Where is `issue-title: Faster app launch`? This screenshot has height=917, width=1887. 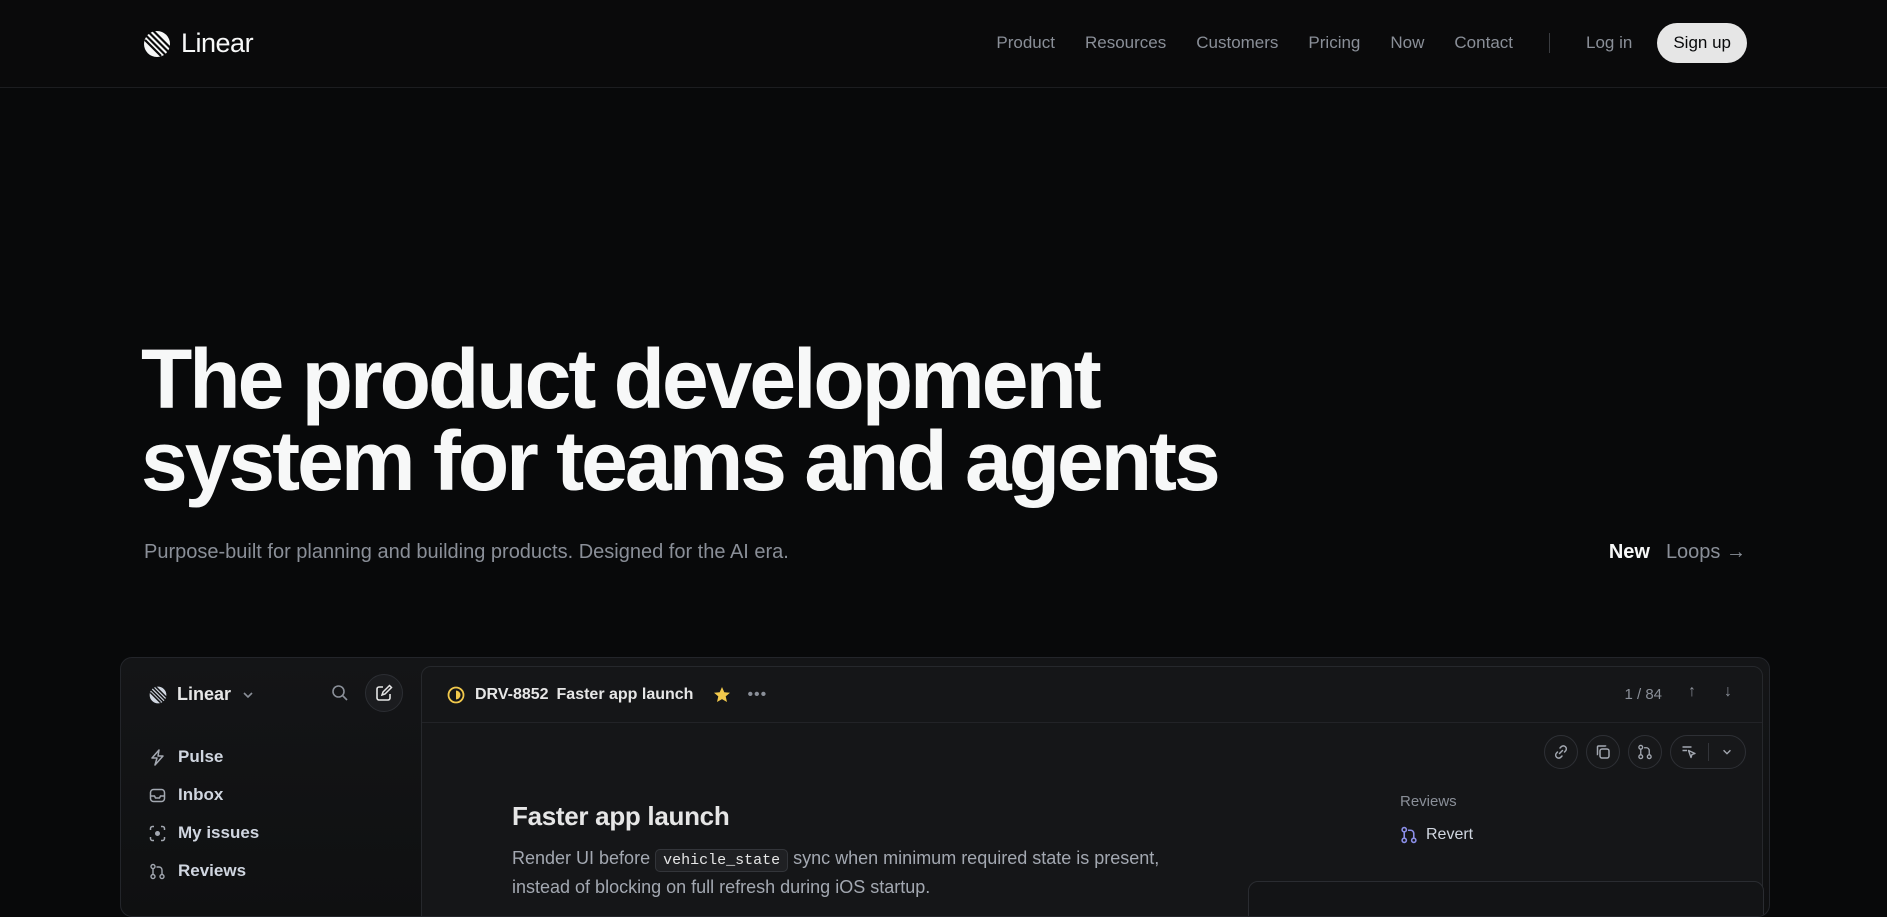
issue-title: Faster app launch is located at coordinates (621, 816).